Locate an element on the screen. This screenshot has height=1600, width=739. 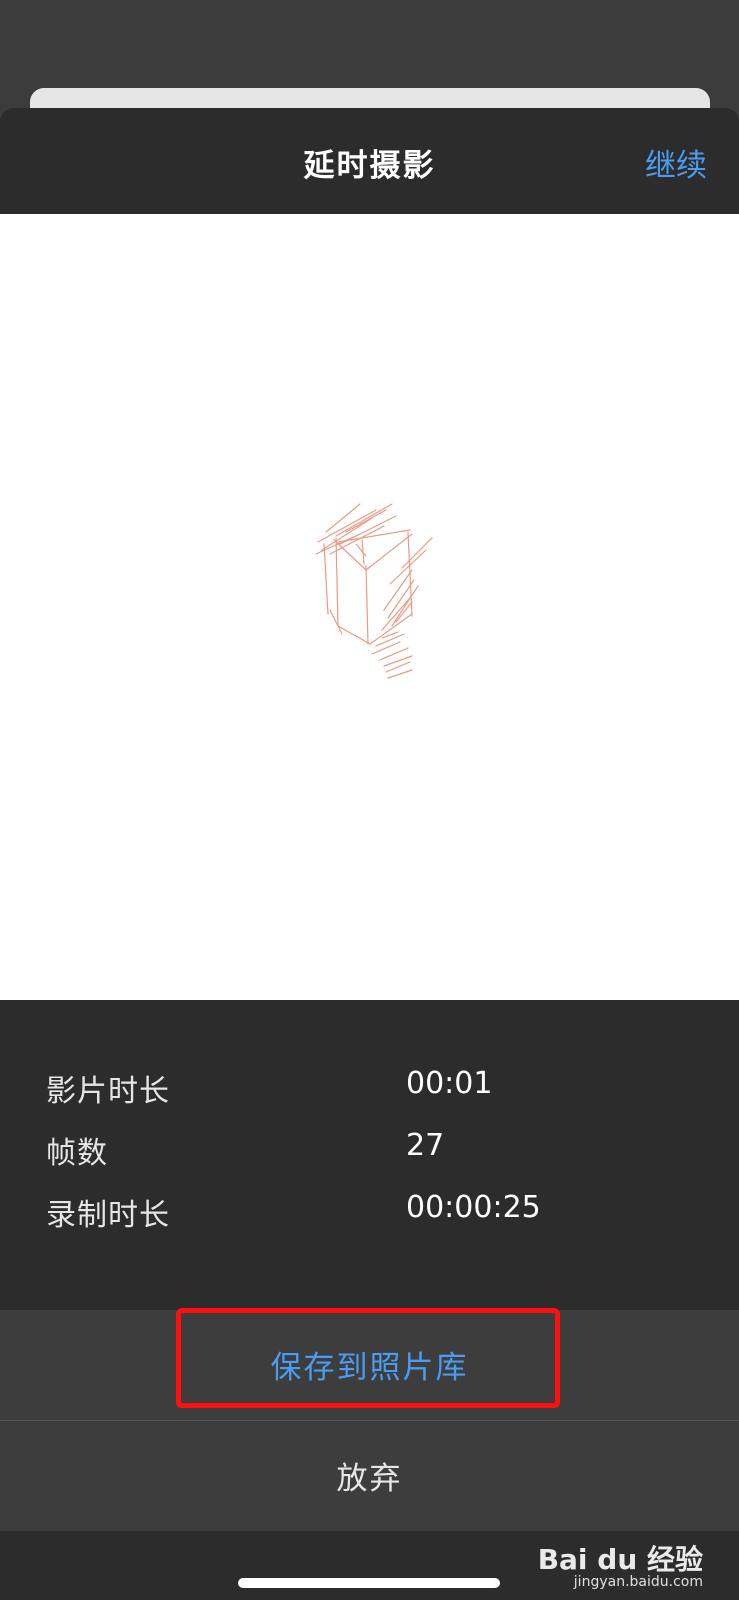
info-label: 录制时长 is located at coordinates (108, 1215).